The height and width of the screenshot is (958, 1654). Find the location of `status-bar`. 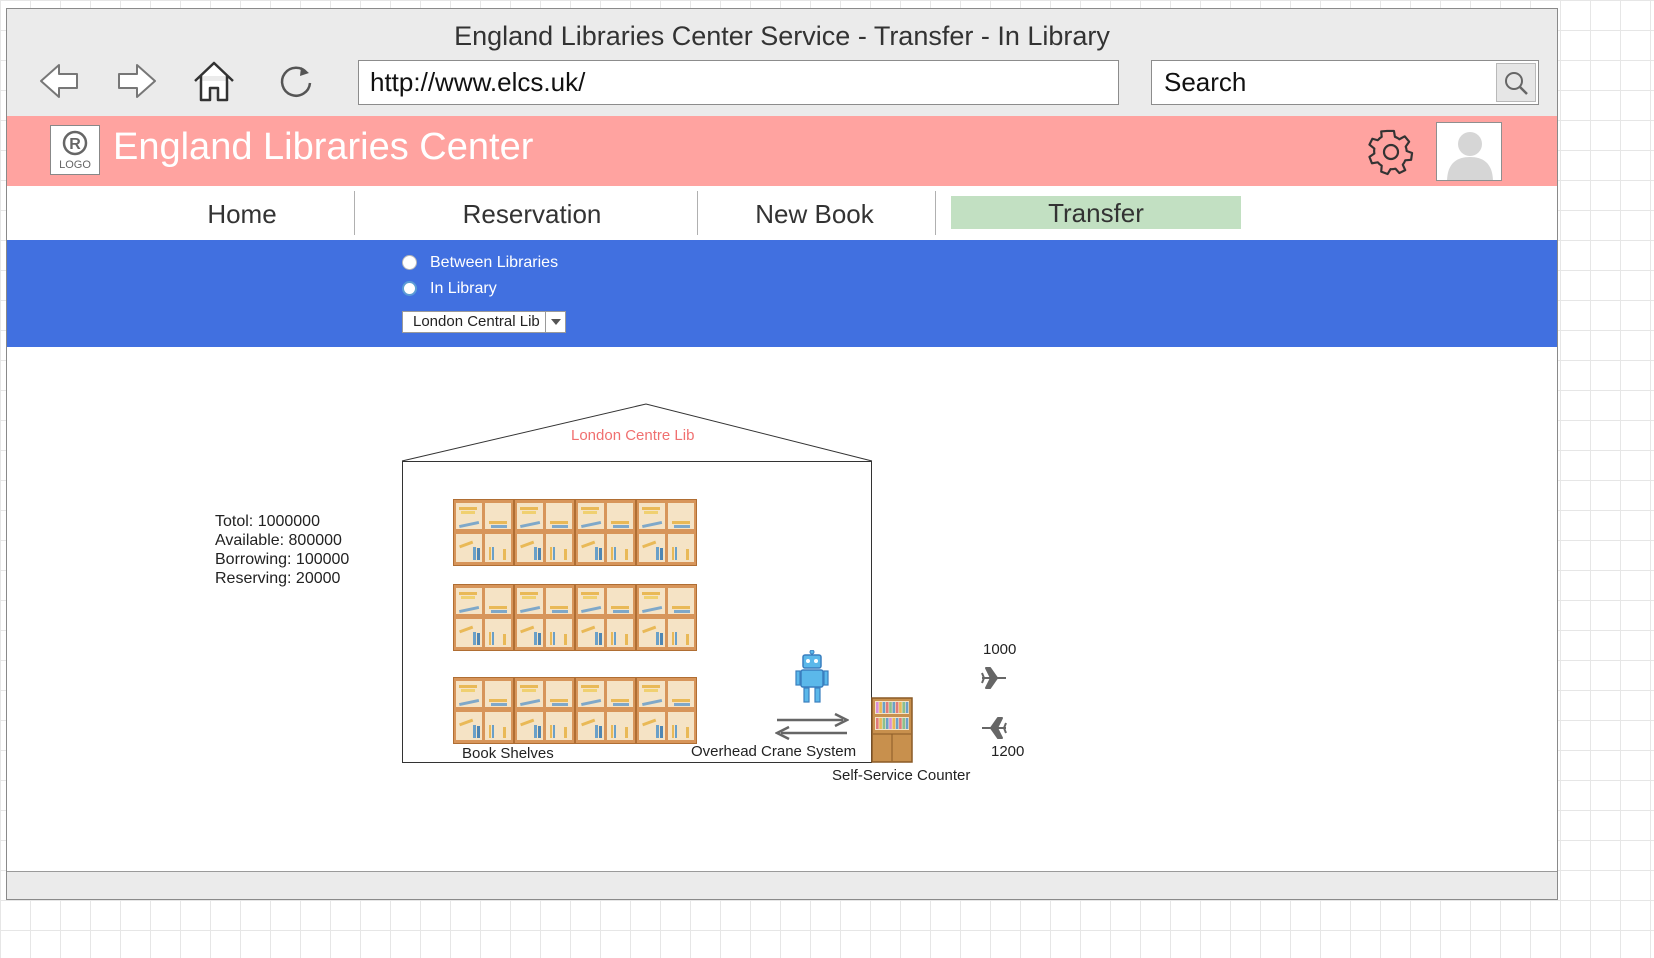

status-bar is located at coordinates (782, 885).